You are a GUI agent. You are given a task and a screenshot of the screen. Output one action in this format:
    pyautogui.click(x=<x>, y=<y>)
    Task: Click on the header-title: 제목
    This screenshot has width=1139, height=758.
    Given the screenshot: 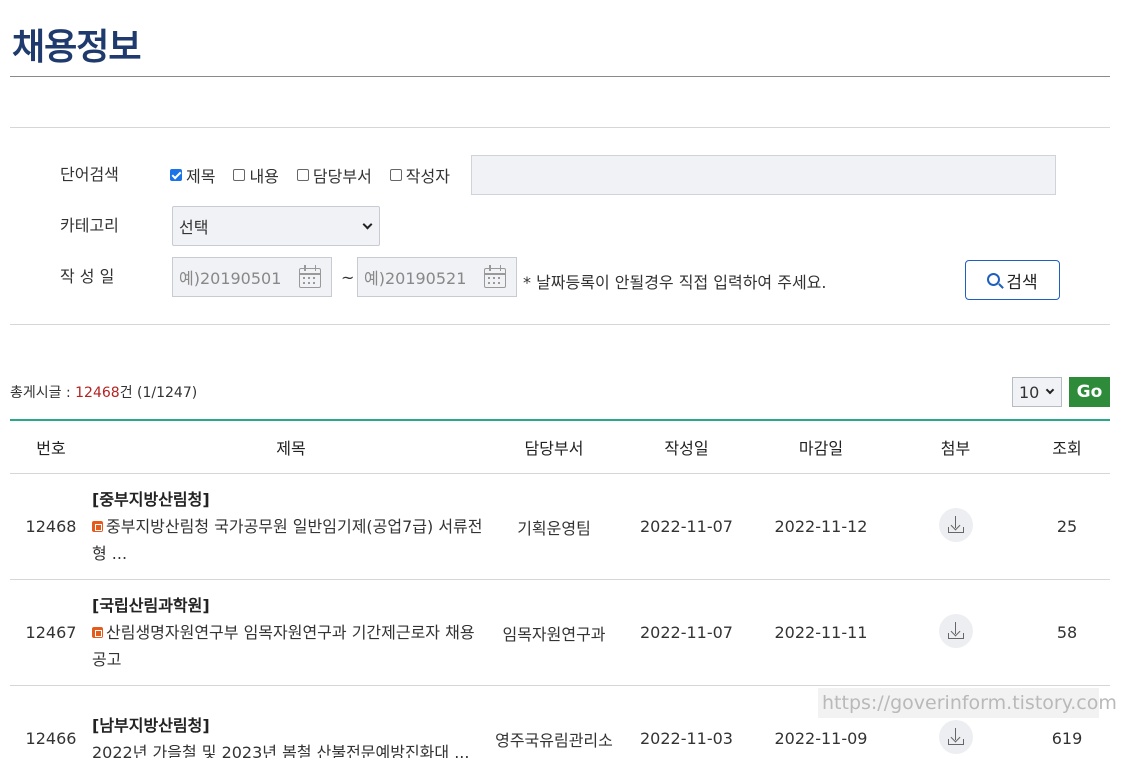 What is the action you would take?
    pyautogui.click(x=291, y=448)
    